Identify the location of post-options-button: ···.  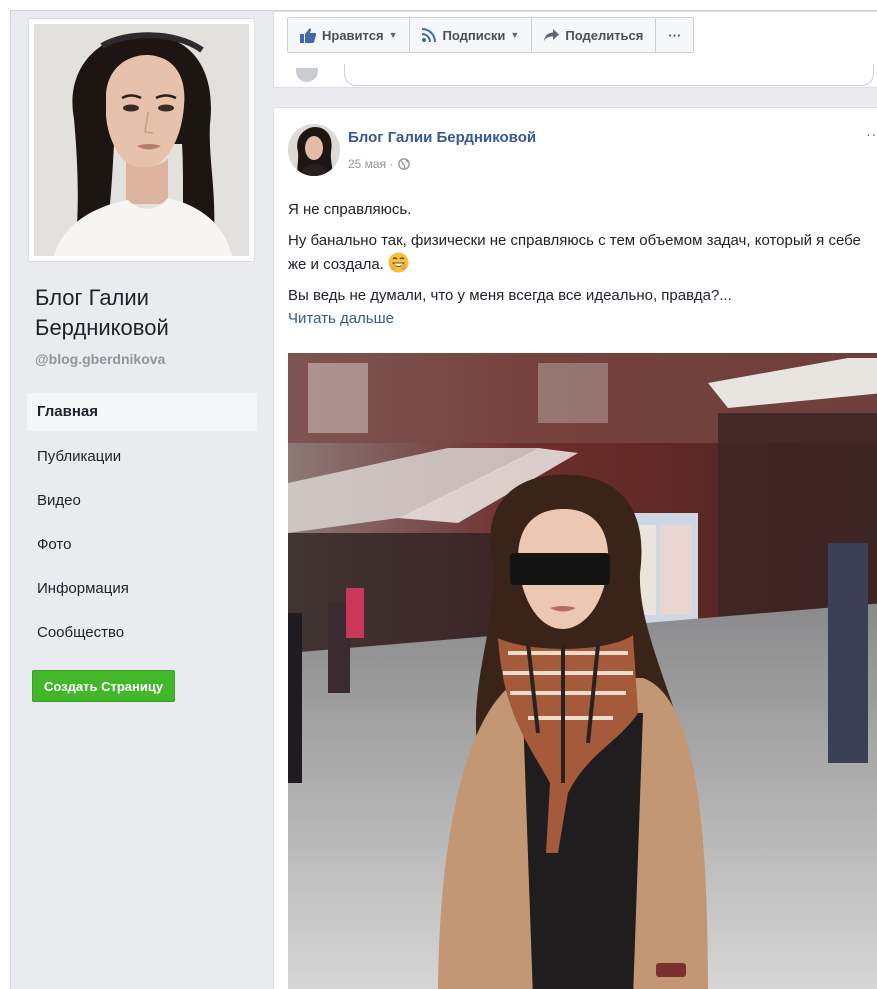
(871, 134).